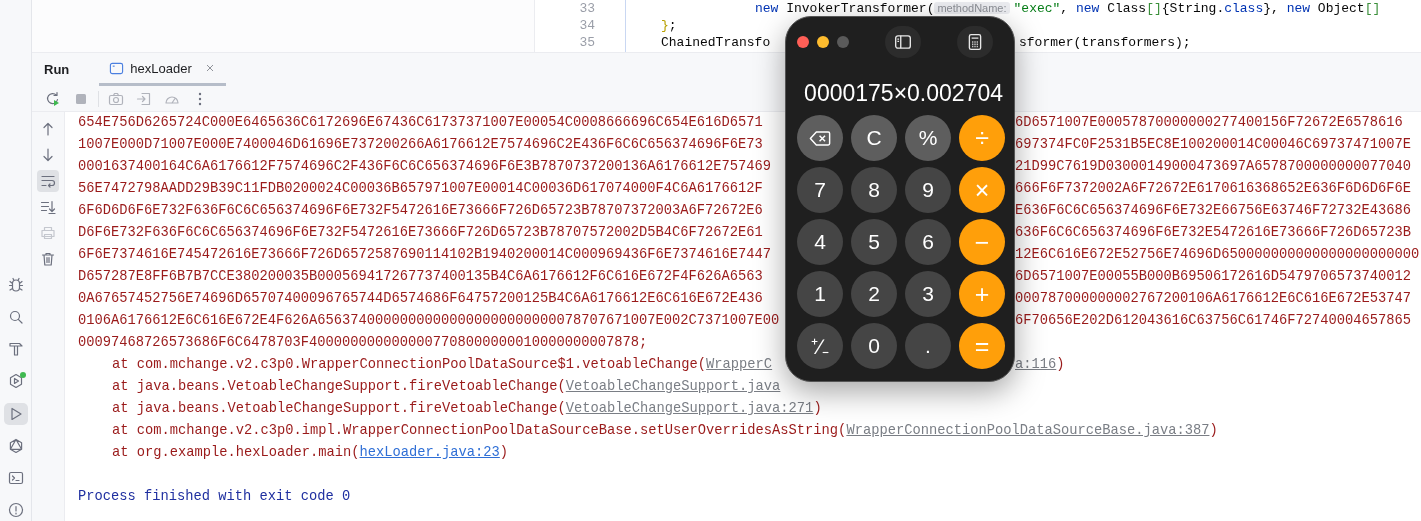 This screenshot has width=1421, height=521. Describe the element at coordinates (53, 98) in the screenshot. I see `rerun-icon` at that location.